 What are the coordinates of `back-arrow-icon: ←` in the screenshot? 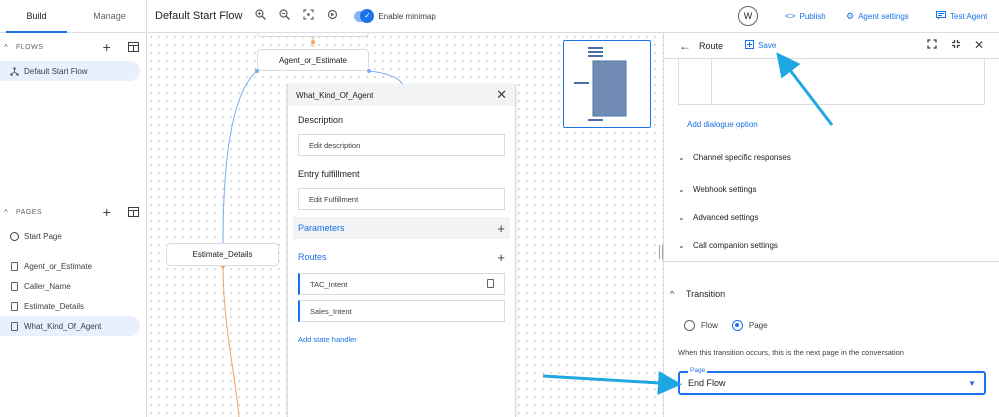 It's located at (685, 46).